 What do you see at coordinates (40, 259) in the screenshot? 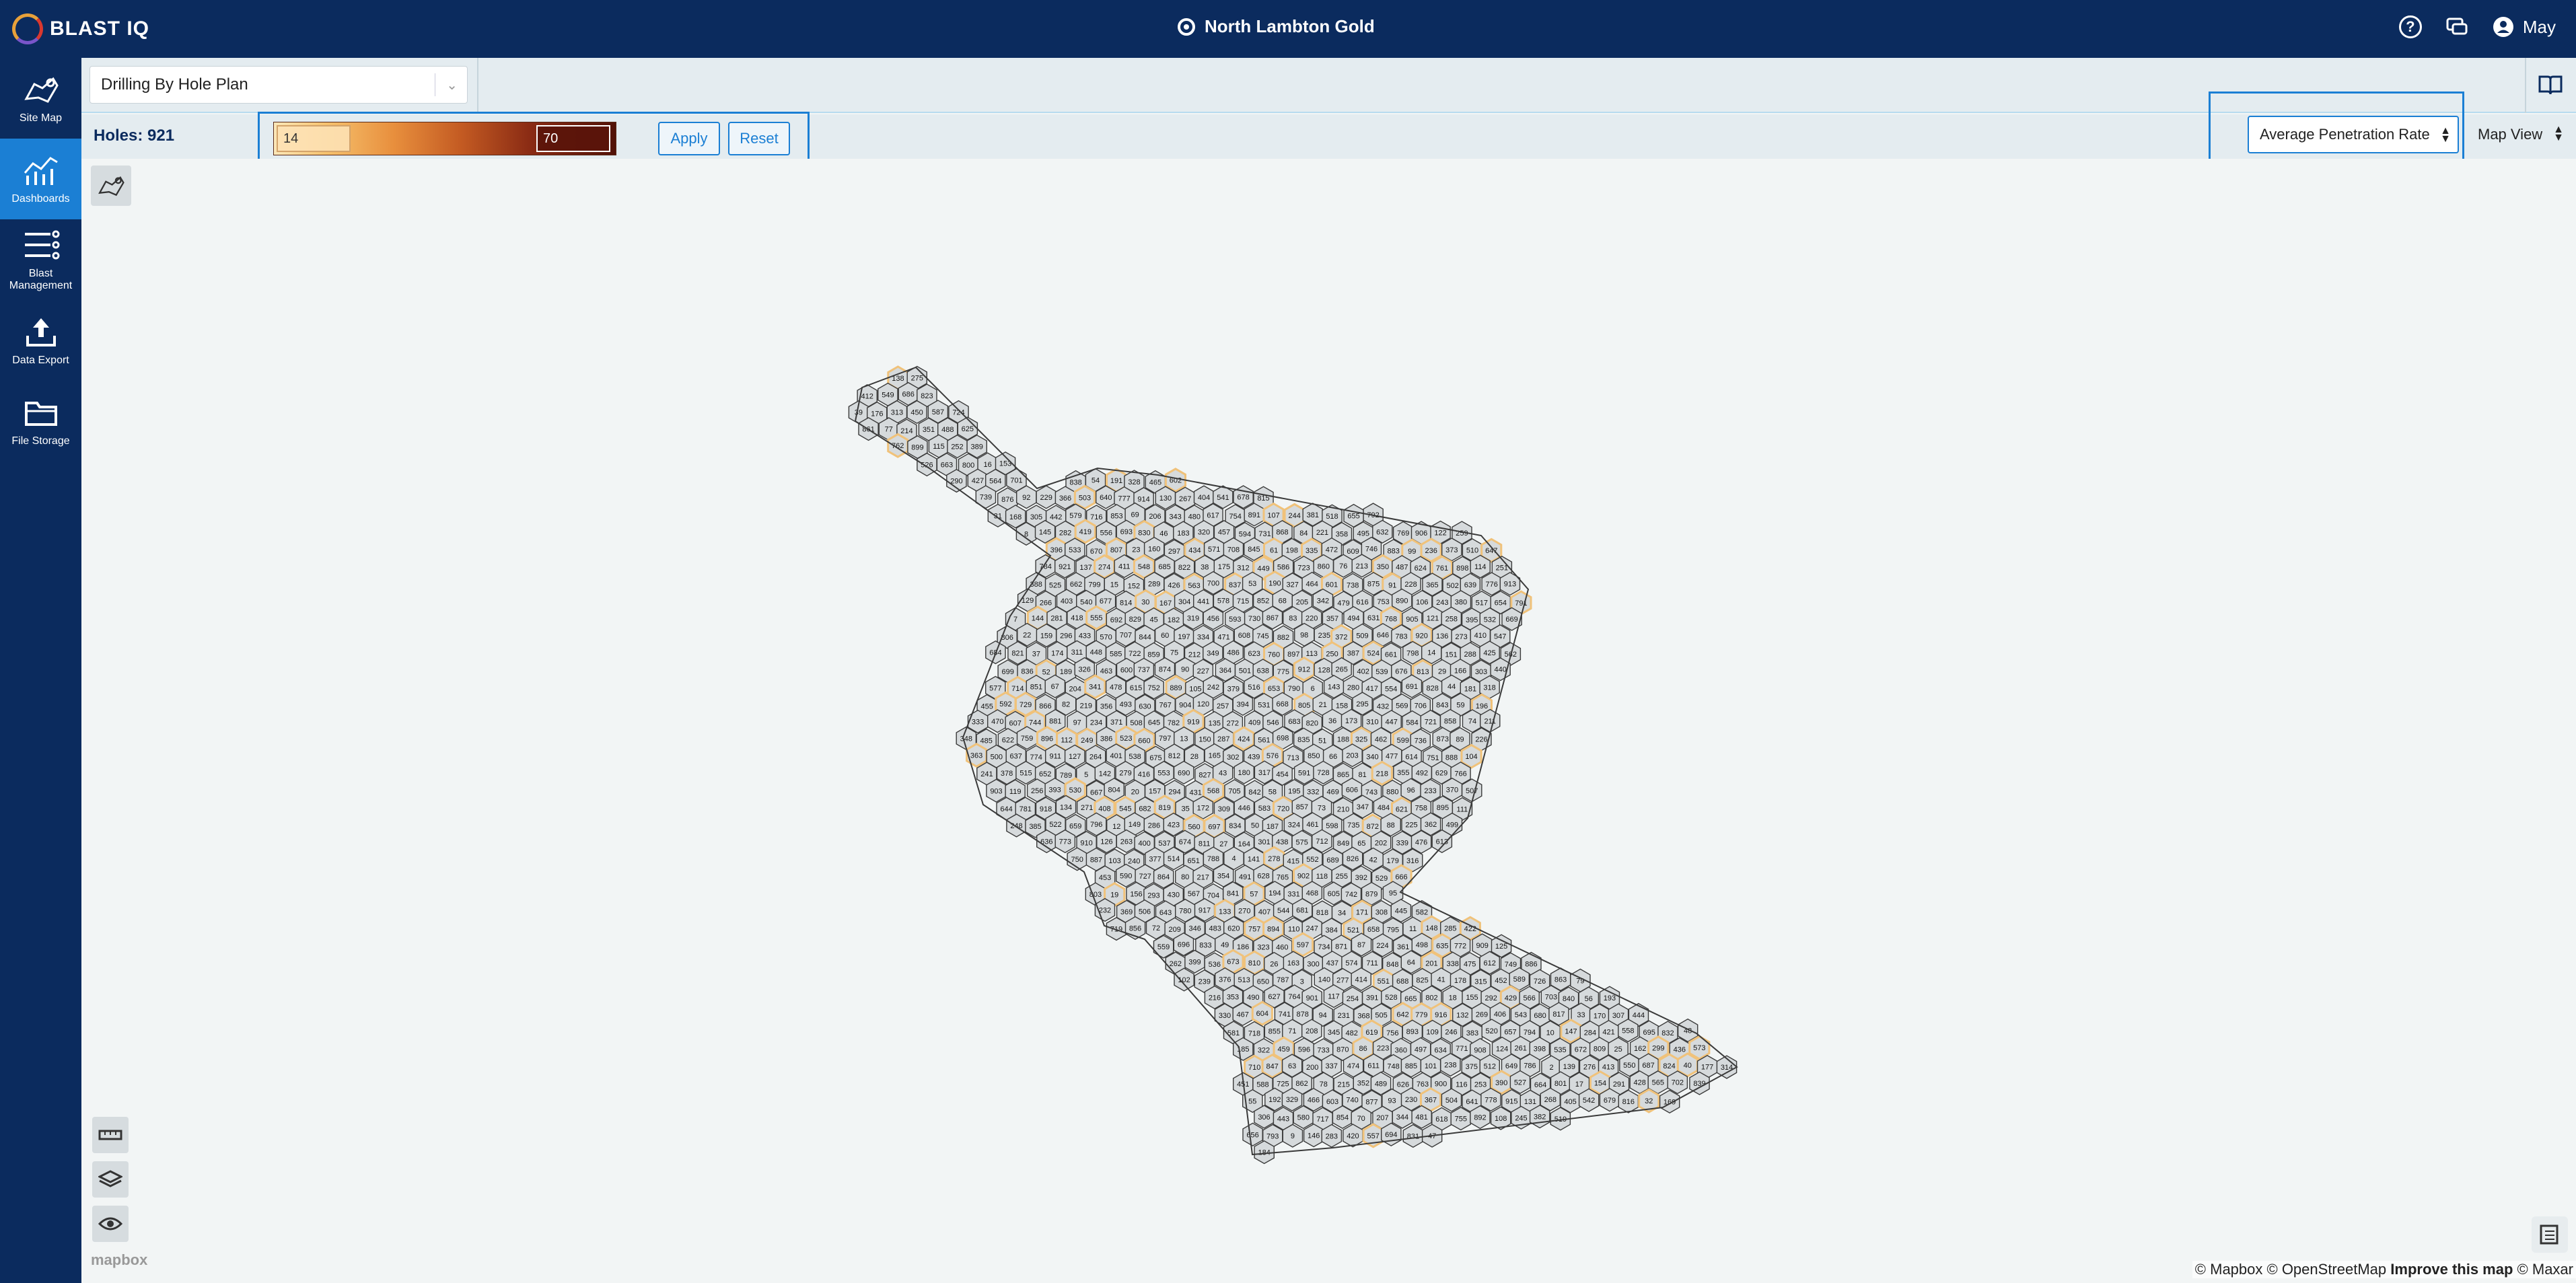
I see `sidebar-item-blast-management: Blast Management` at bounding box center [40, 259].